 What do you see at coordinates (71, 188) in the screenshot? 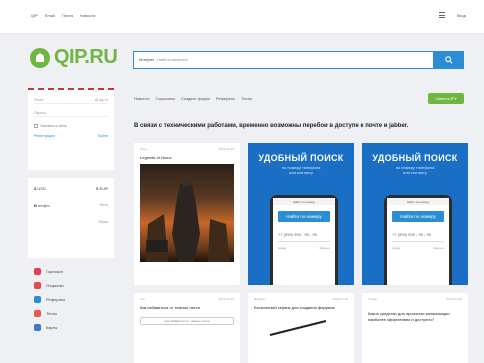
I see `currency-row: $ USD € EUR` at bounding box center [71, 188].